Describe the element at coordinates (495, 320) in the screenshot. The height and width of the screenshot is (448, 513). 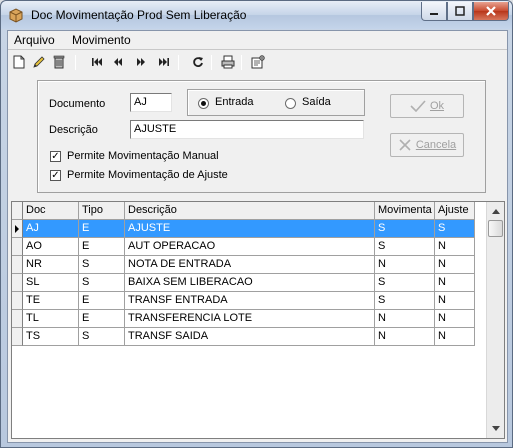
I see `grid-vertical-scrollbar` at that location.